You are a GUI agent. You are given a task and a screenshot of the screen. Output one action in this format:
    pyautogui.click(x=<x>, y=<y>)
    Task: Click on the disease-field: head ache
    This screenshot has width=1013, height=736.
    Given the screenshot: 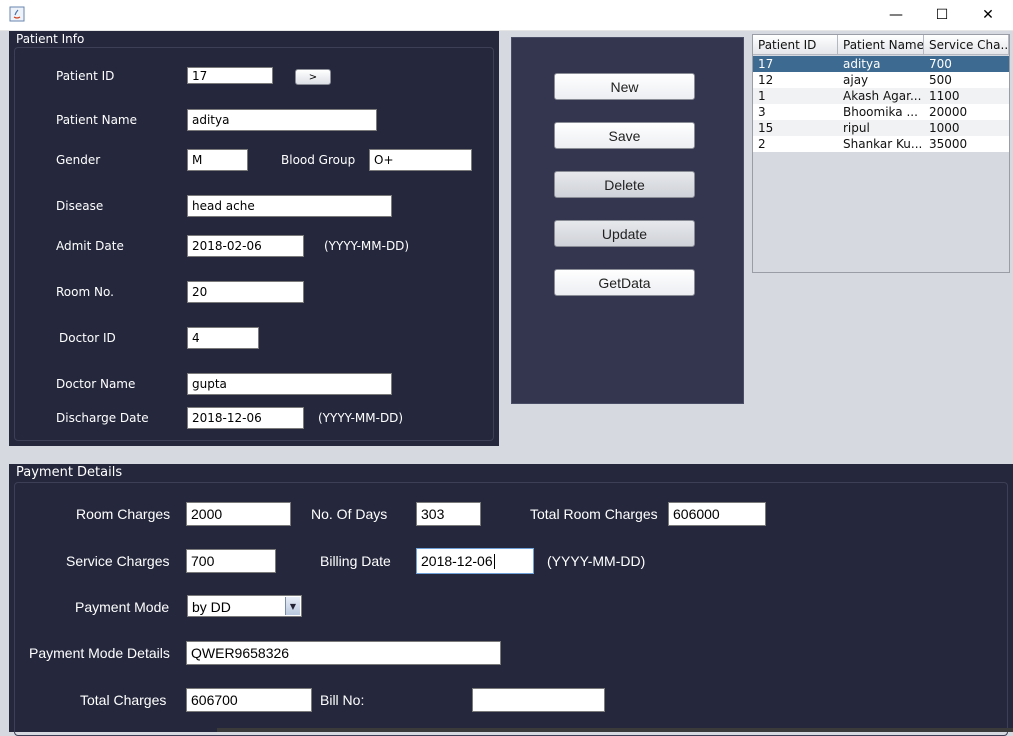 What is the action you would take?
    pyautogui.click(x=289, y=206)
    